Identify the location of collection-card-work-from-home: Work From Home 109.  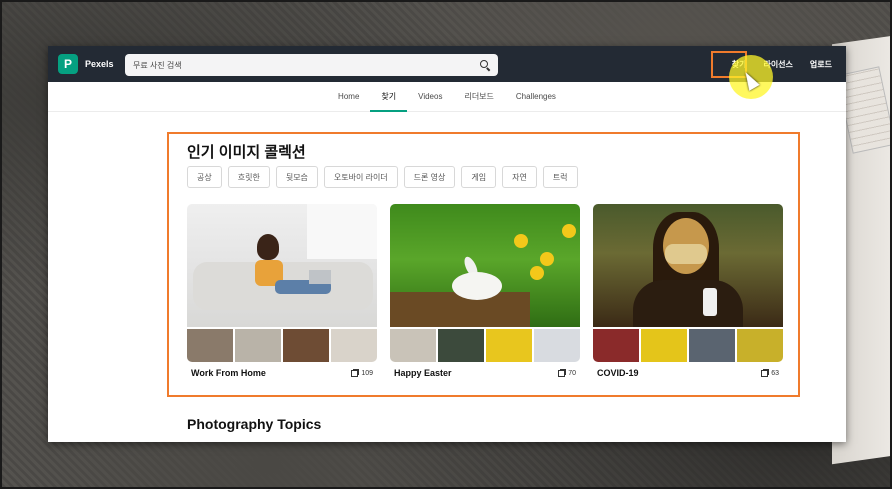
(282, 291).